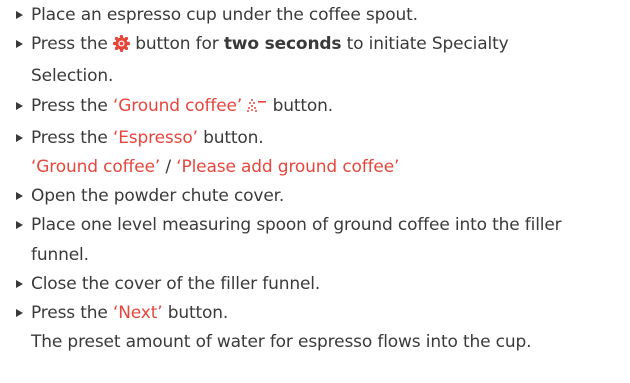 The width and height of the screenshot is (630, 383). What do you see at coordinates (177, 105) in the screenshot?
I see `ground-coffee-label: ‘Ground coffee’` at bounding box center [177, 105].